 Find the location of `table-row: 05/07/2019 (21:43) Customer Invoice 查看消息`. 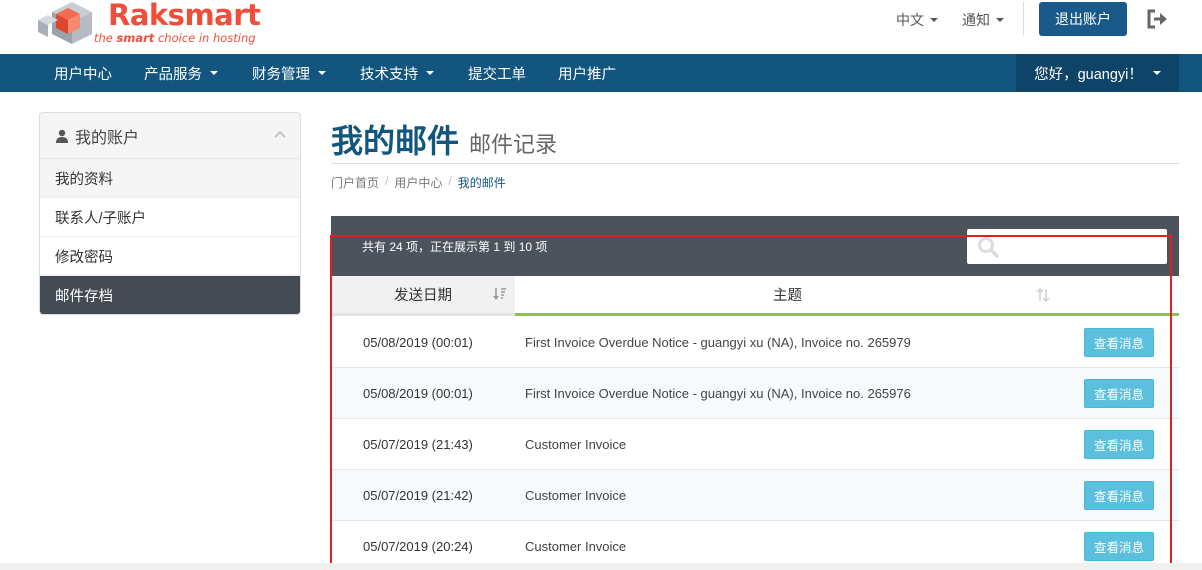

table-row: 05/07/2019 (21:43) Customer Invoice 查看消息 is located at coordinates (755, 444).